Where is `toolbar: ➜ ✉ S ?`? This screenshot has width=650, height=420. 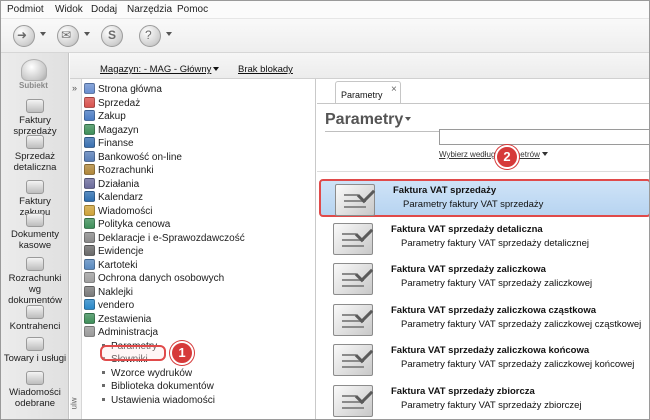
toolbar: ➜ ✉ S ? is located at coordinates (325, 36).